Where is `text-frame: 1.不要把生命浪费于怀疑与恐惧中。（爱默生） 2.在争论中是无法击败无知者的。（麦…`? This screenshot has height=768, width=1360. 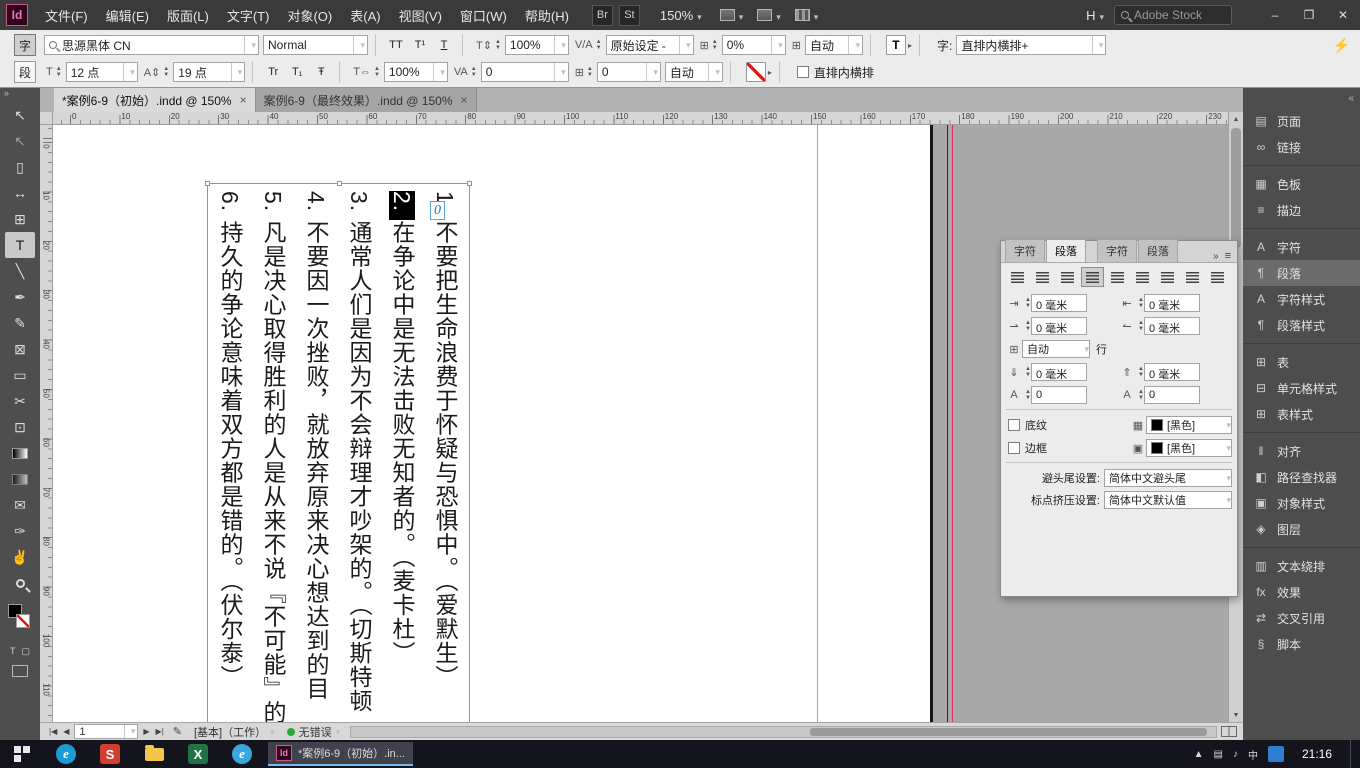
text-frame: 1.不要把生命浪费于怀疑与恐惧中。（爱默生） 2.在争论中是无法击败无知者的。（麦… is located at coordinates (338, 451).